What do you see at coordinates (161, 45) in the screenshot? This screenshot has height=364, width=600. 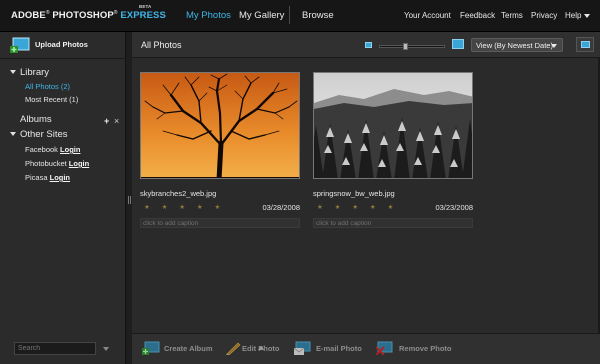 I see `page-title: All Photos` at bounding box center [161, 45].